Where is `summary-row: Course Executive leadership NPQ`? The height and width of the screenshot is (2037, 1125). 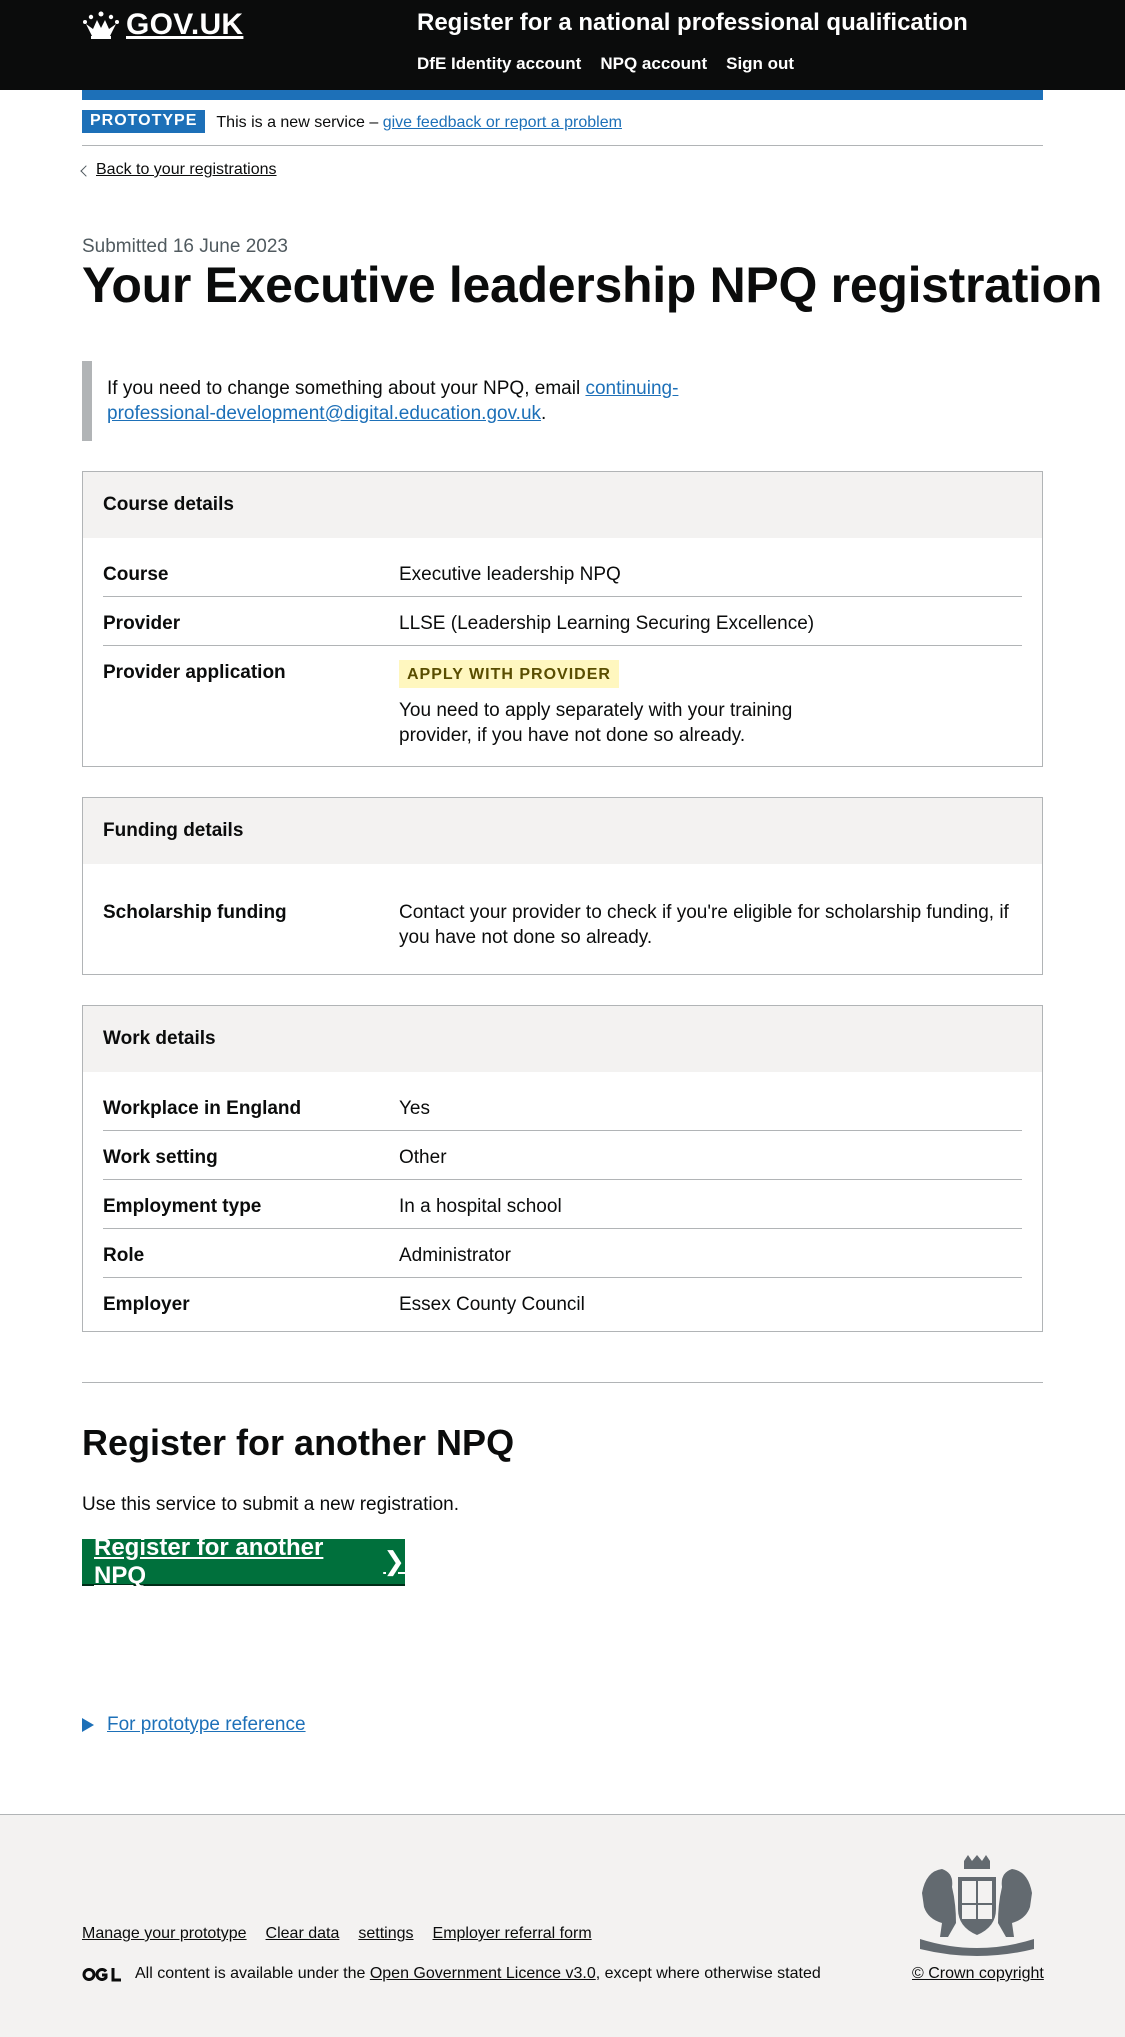
summary-row: Course Executive leadership NPQ is located at coordinates (562, 572).